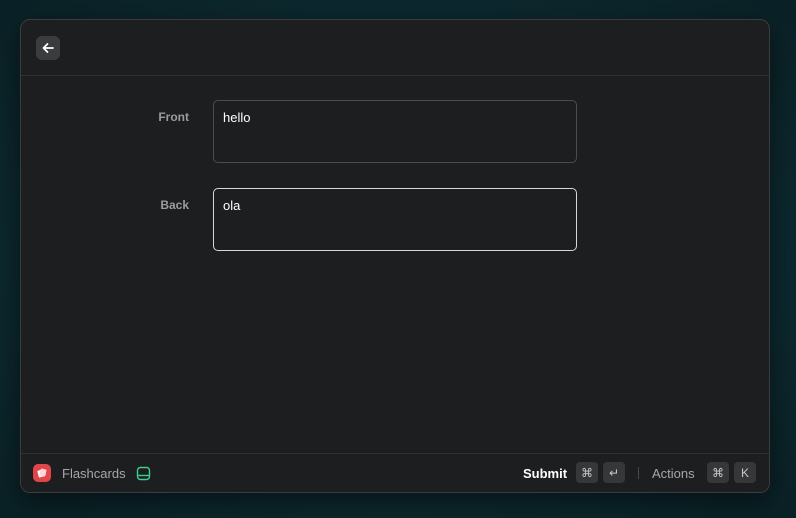 The width and height of the screenshot is (796, 518). Describe the element at coordinates (638, 473) in the screenshot. I see `footer-divider` at that location.